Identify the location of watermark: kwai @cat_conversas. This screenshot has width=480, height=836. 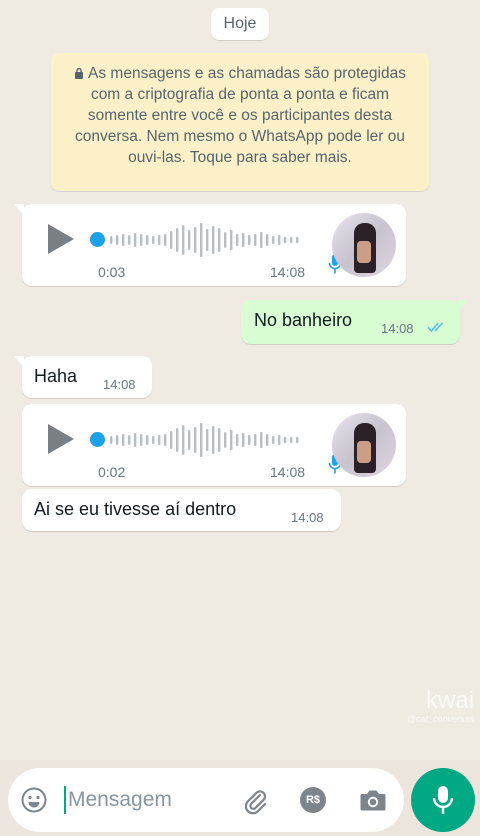
(429, 708).